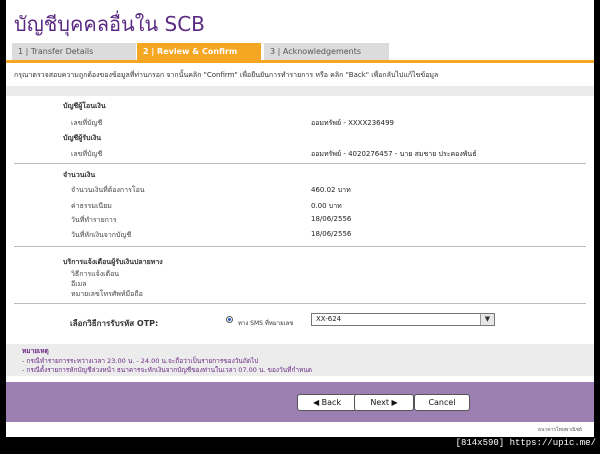  What do you see at coordinates (326, 51) in the screenshot?
I see `tab-acknowledgements: 3 | Acknowledgements` at bounding box center [326, 51].